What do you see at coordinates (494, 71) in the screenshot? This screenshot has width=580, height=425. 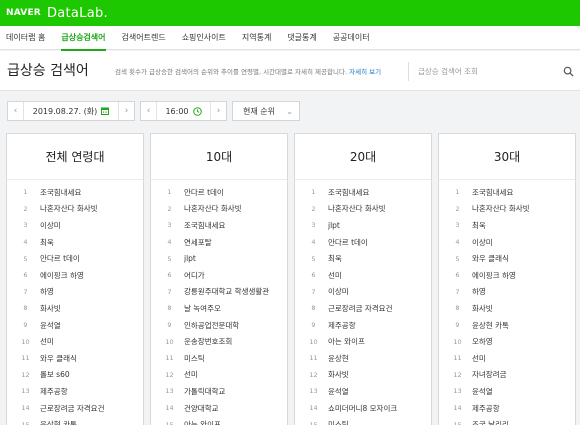 I see `keyword-search: 급상승 검색어 조회` at bounding box center [494, 71].